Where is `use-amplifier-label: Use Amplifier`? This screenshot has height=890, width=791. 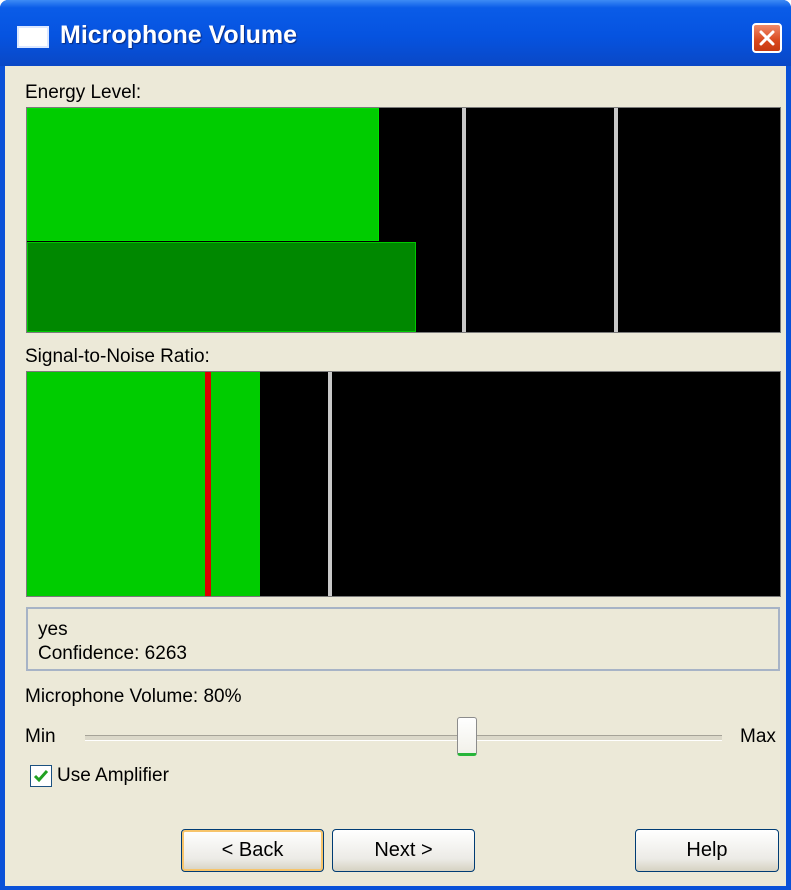 use-amplifier-label: Use Amplifier is located at coordinates (113, 776).